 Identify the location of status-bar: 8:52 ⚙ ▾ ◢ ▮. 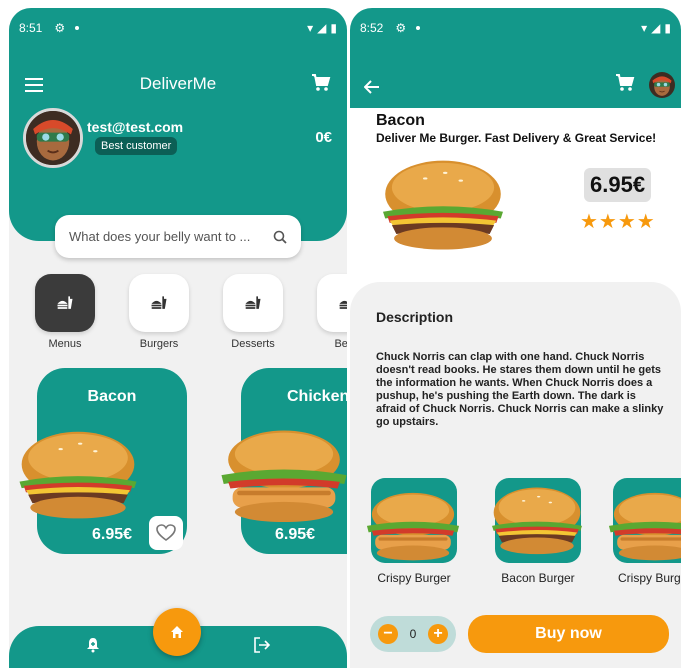
(515, 28).